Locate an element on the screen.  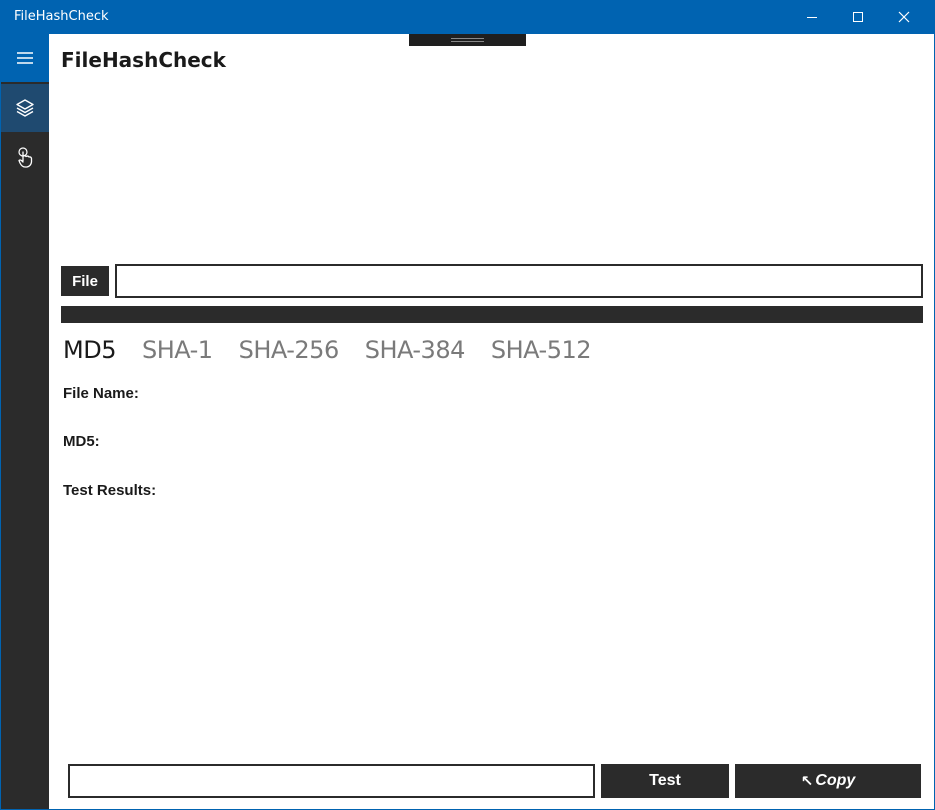
minimize-button is located at coordinates (812, 17).